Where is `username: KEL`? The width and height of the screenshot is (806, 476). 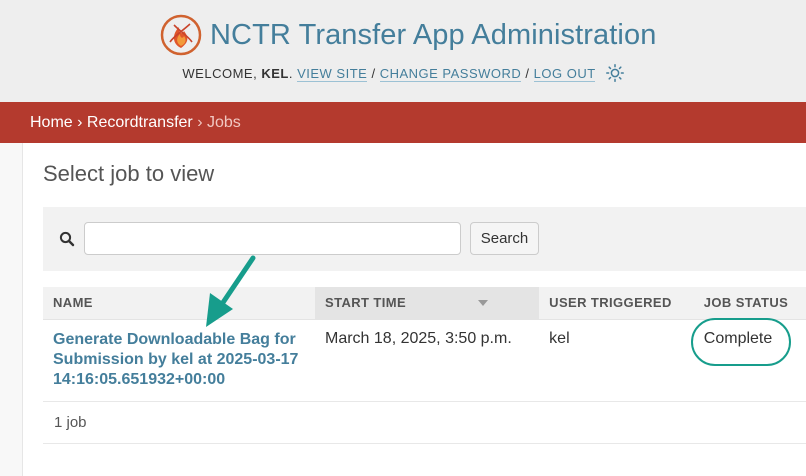 username: KEL is located at coordinates (275, 73).